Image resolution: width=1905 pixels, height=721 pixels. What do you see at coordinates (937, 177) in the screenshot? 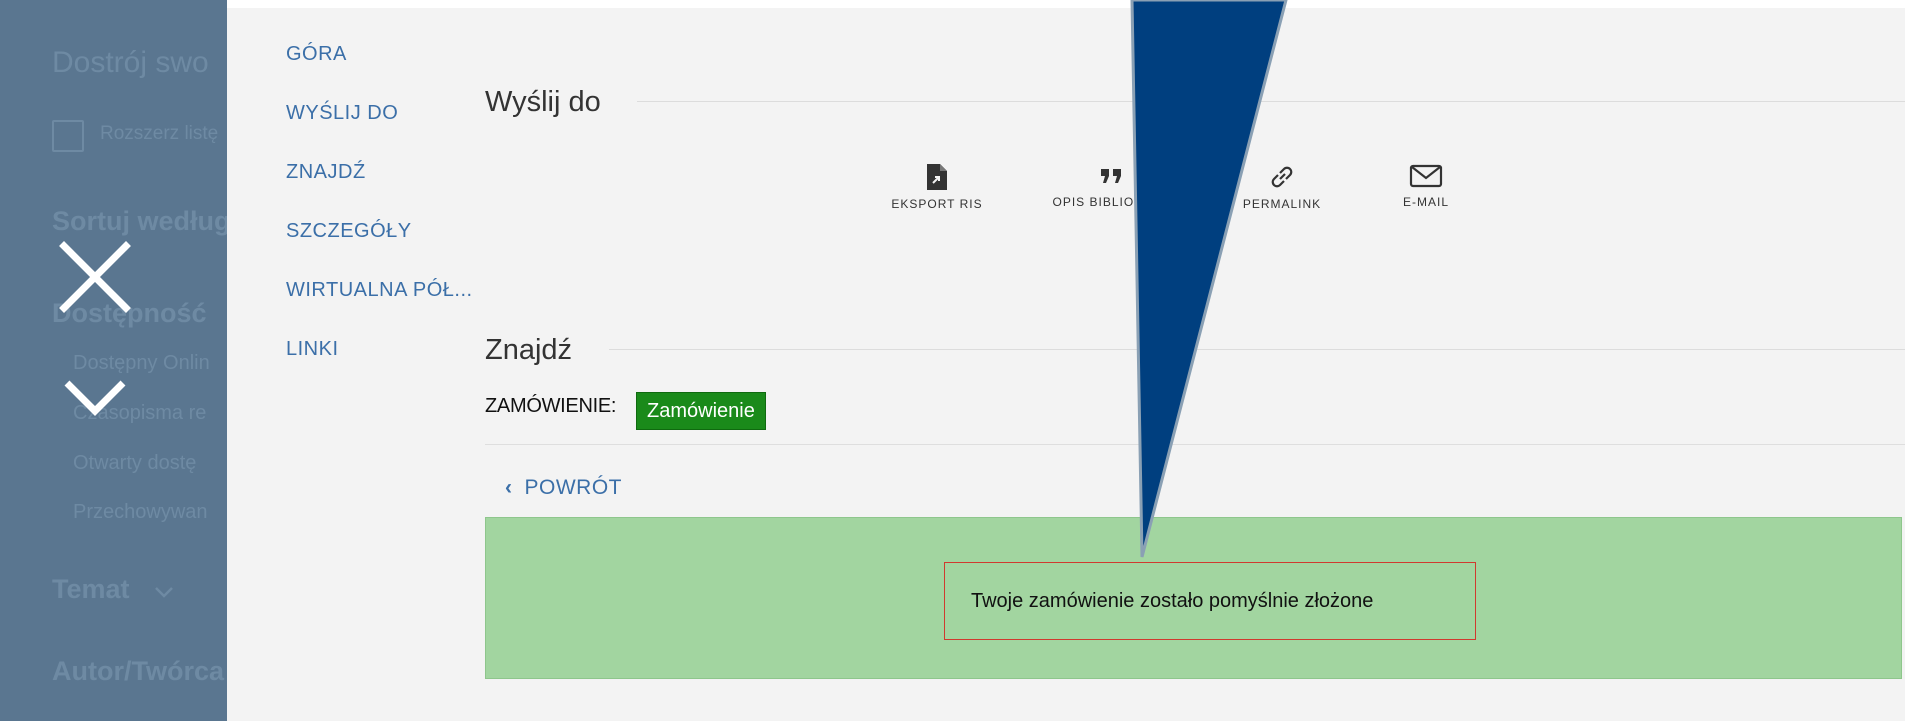
I see `file-export-icon` at bounding box center [937, 177].